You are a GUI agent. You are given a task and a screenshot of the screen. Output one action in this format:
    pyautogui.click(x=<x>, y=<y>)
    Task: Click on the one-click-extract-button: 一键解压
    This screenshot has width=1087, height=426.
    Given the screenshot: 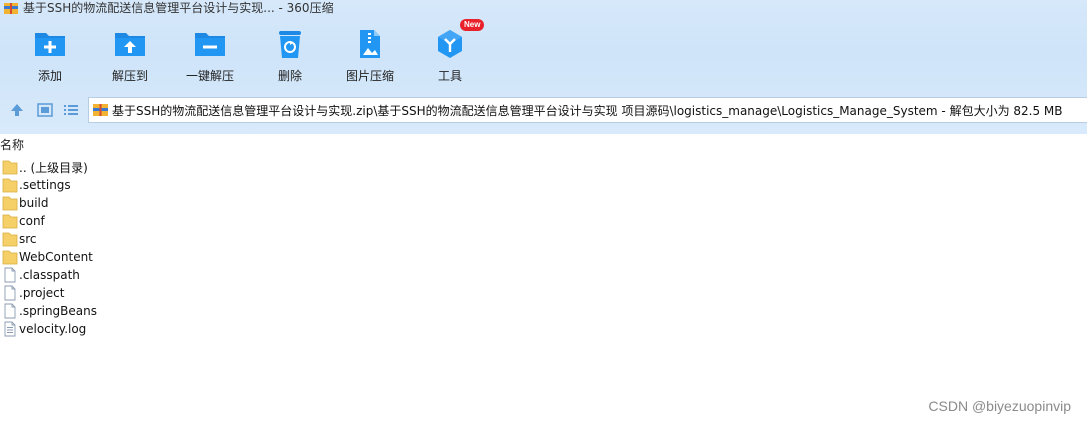 What is the action you would take?
    pyautogui.click(x=210, y=56)
    